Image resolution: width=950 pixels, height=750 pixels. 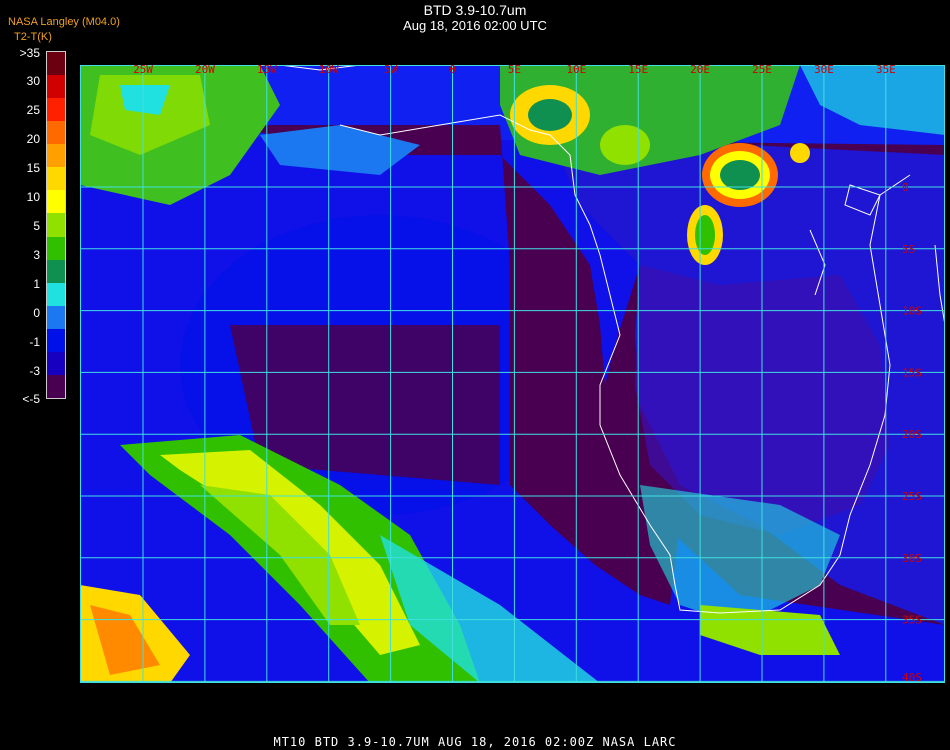 What do you see at coordinates (912, 496) in the screenshot?
I see `latitude-label: 25S` at bounding box center [912, 496].